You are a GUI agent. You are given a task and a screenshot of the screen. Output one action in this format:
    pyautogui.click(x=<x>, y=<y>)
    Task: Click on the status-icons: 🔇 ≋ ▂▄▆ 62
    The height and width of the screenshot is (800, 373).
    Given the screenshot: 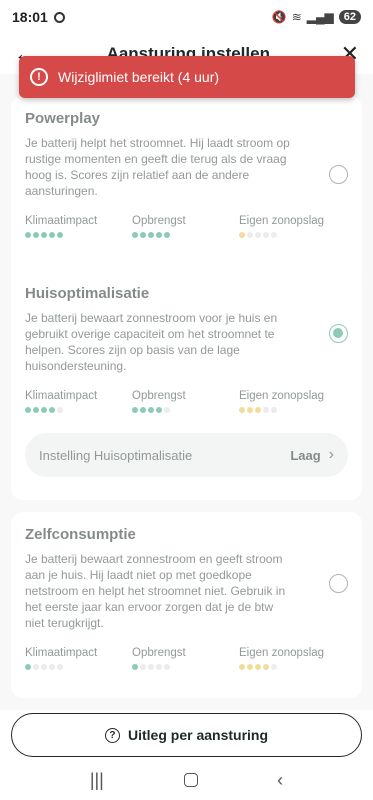 What is the action you would take?
    pyautogui.click(x=316, y=17)
    